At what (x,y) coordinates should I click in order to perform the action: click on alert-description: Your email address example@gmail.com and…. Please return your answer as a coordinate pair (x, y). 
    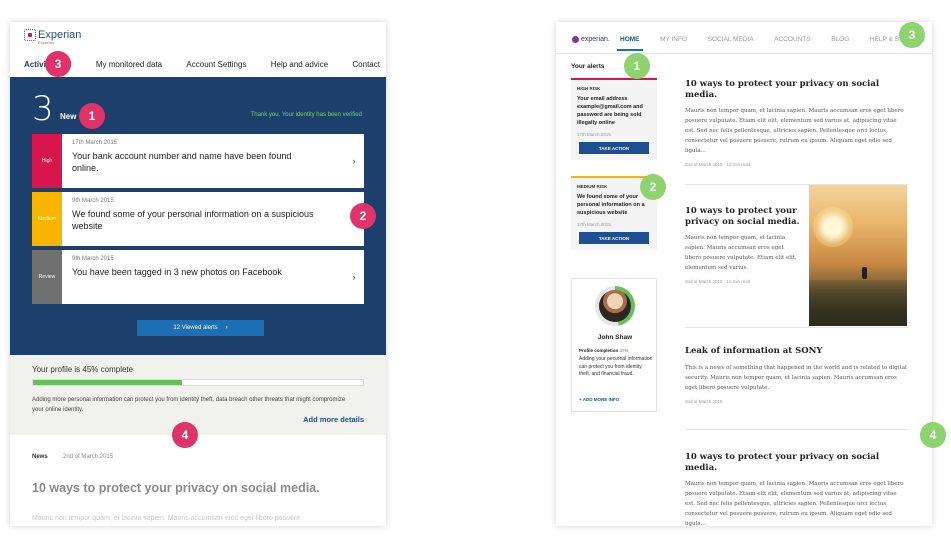
    Looking at the image, I should click on (610, 111).